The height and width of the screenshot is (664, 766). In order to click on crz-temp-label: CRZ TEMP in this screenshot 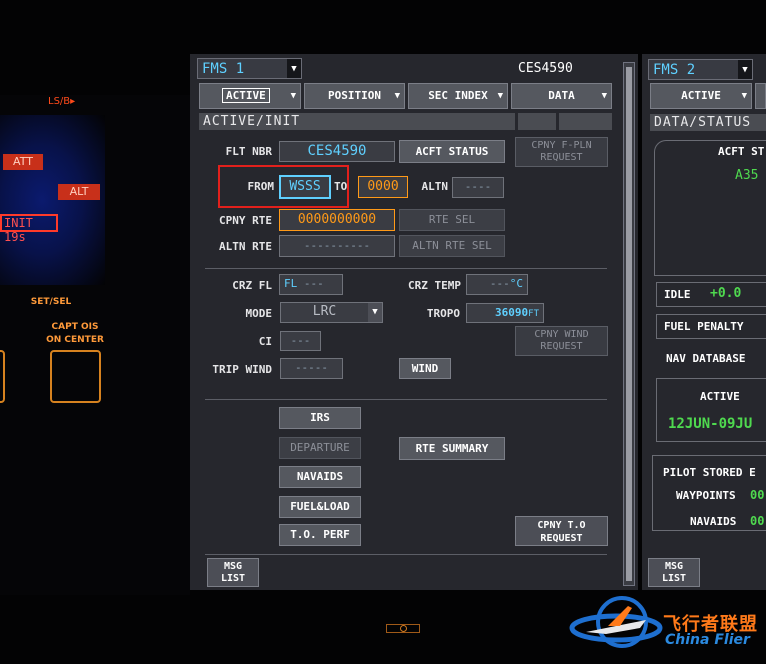, I will do `click(434, 285)`.